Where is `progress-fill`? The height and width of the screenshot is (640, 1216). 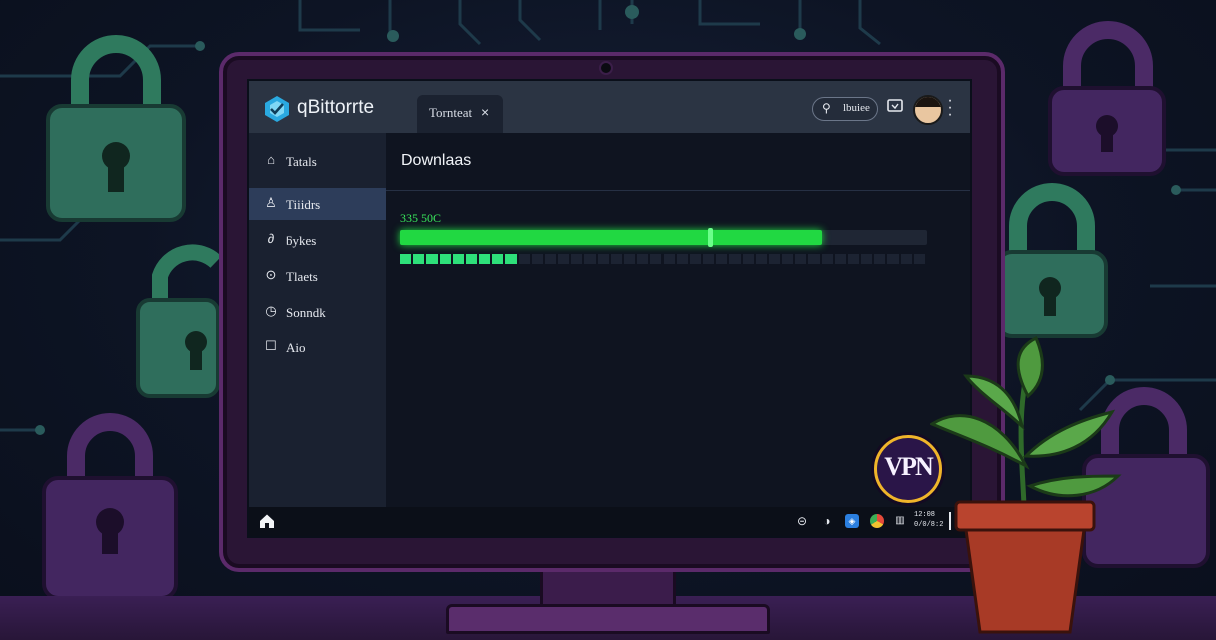
progress-fill is located at coordinates (611, 237).